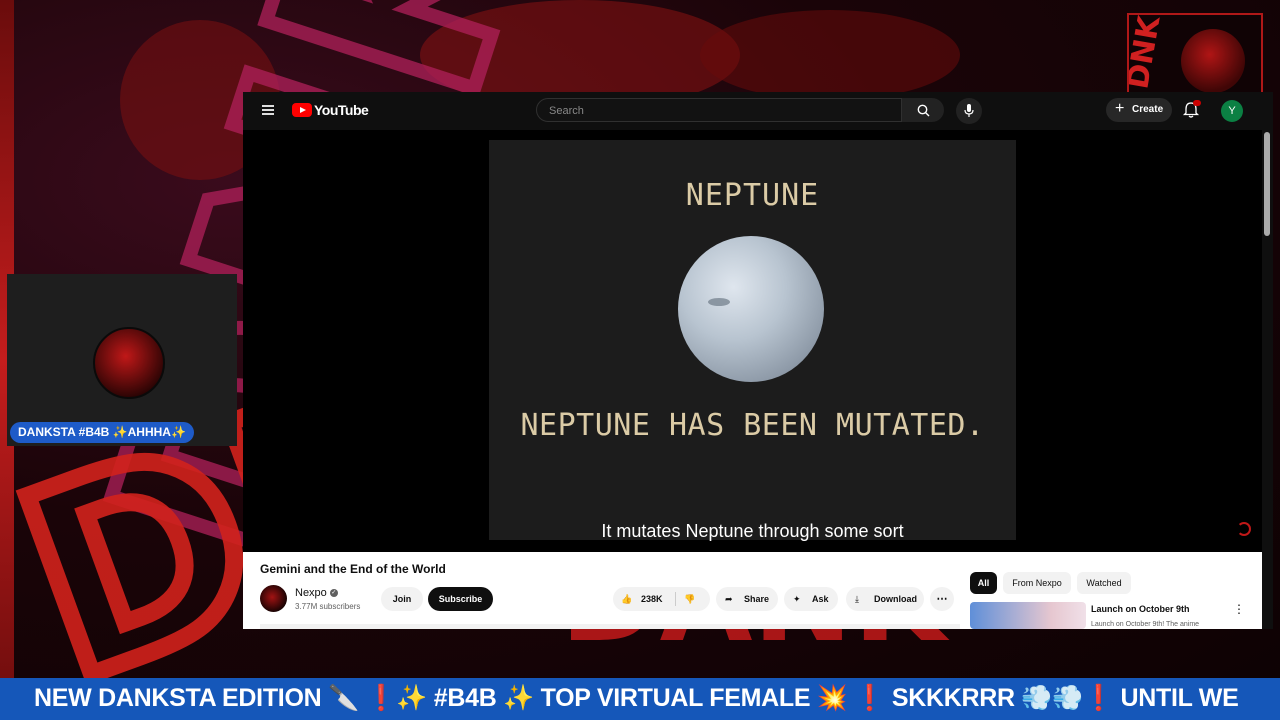 The width and height of the screenshot is (1280, 720). Describe the element at coordinates (857, 599) in the screenshot. I see `download-icon: ⤓` at that location.